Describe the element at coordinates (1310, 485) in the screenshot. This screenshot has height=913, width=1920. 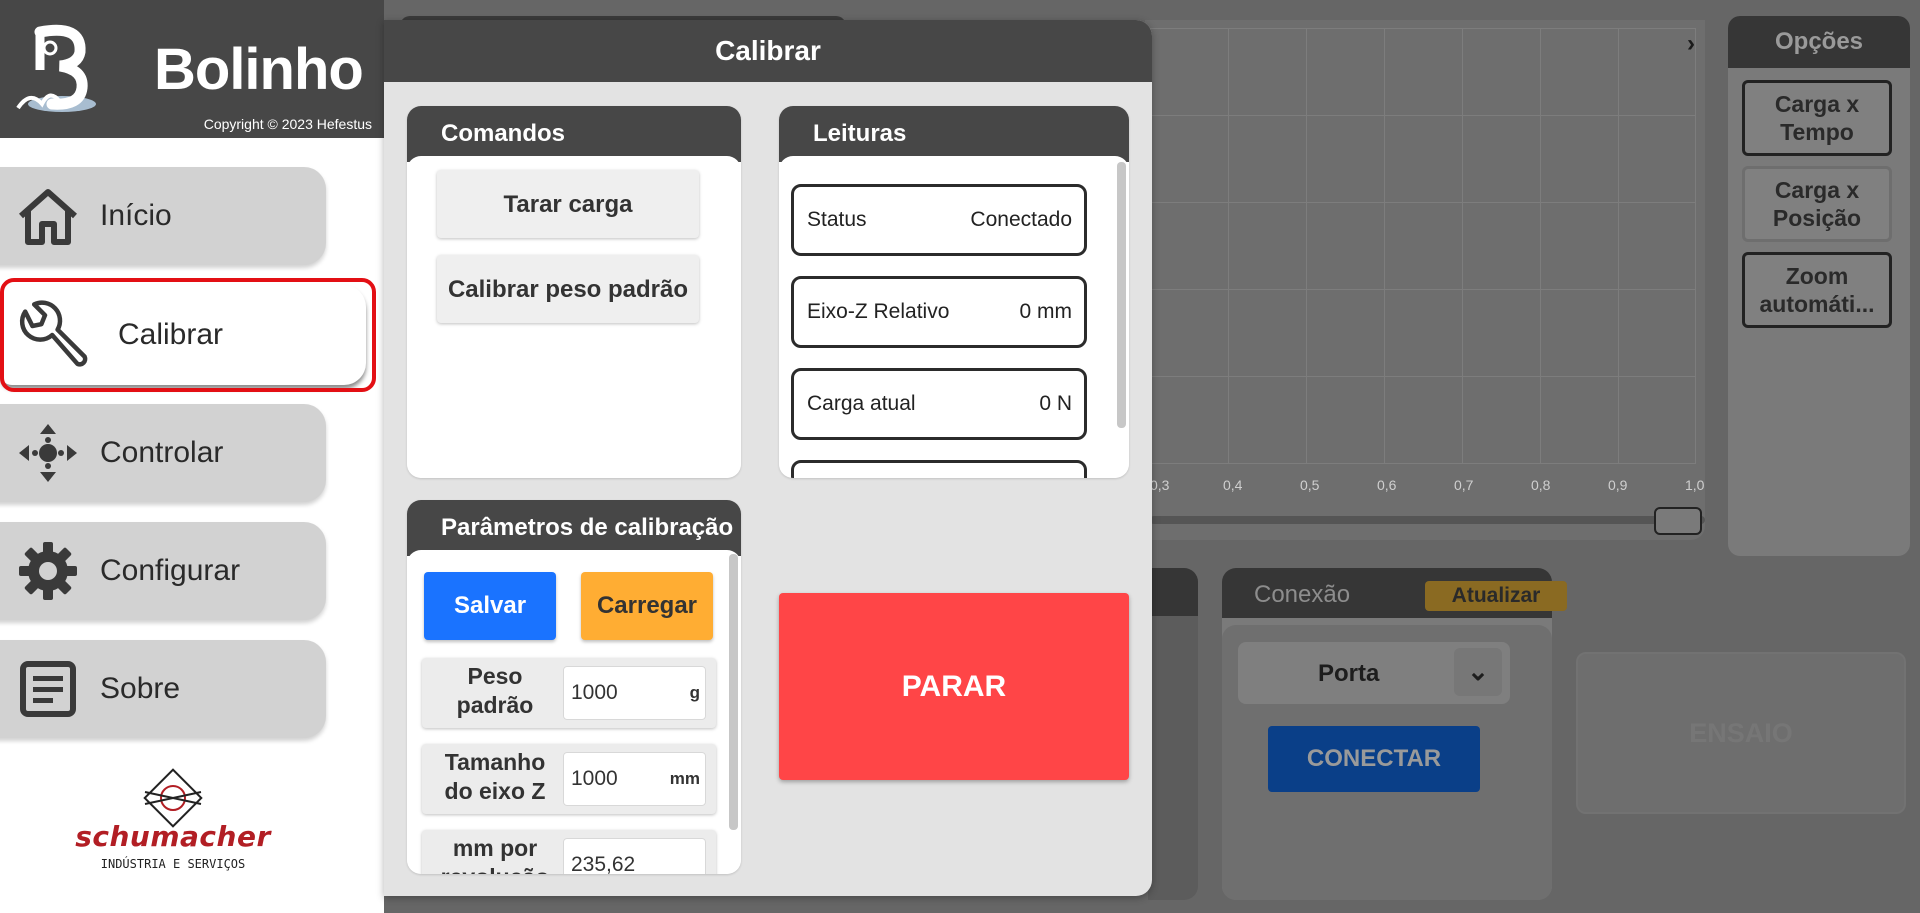
I see `chart-tick: 0,5` at that location.